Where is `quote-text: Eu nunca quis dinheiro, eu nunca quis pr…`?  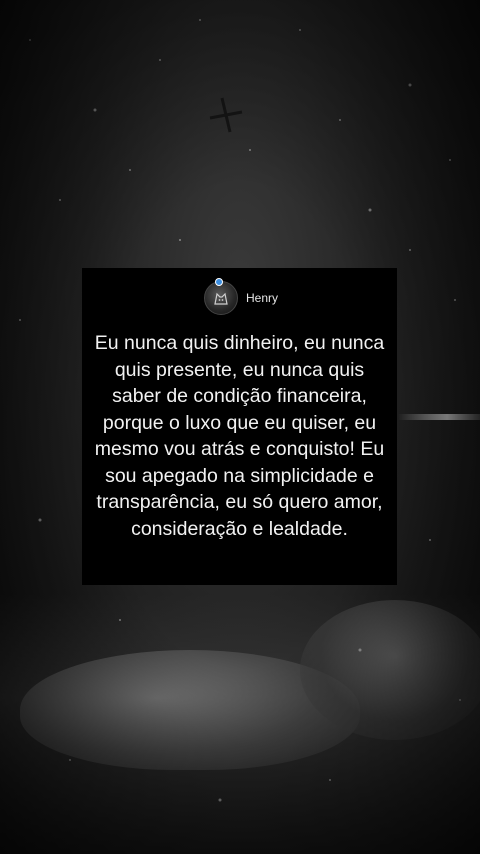
quote-text: Eu nunca quis dinheiro, eu nunca quis pr… is located at coordinates (239, 436).